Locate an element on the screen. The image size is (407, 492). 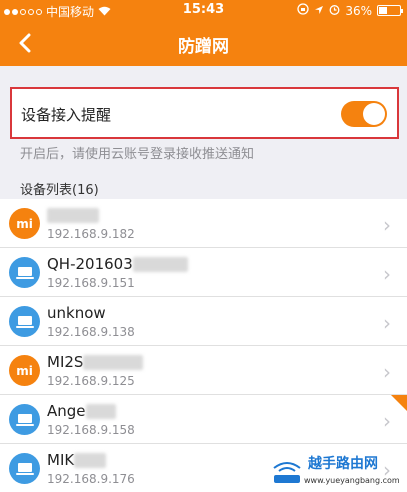
nav-bar: 防蹭网 is located at coordinates (203, 43).